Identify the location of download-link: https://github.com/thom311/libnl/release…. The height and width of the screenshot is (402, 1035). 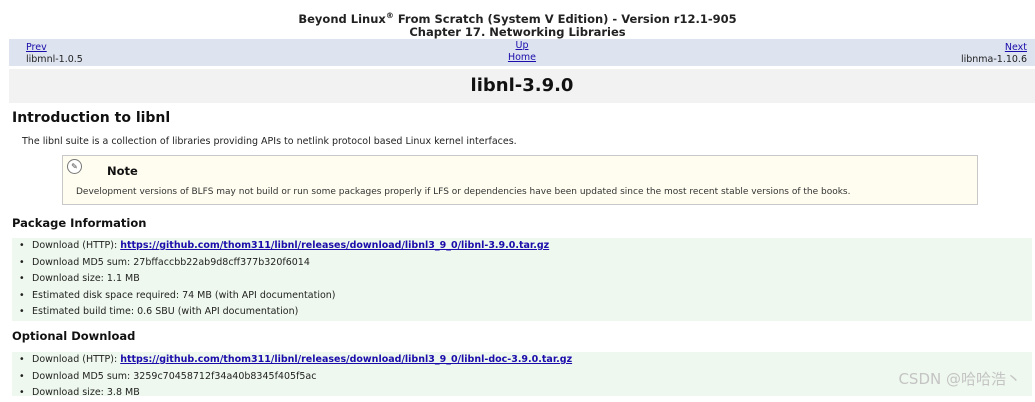
(334, 245).